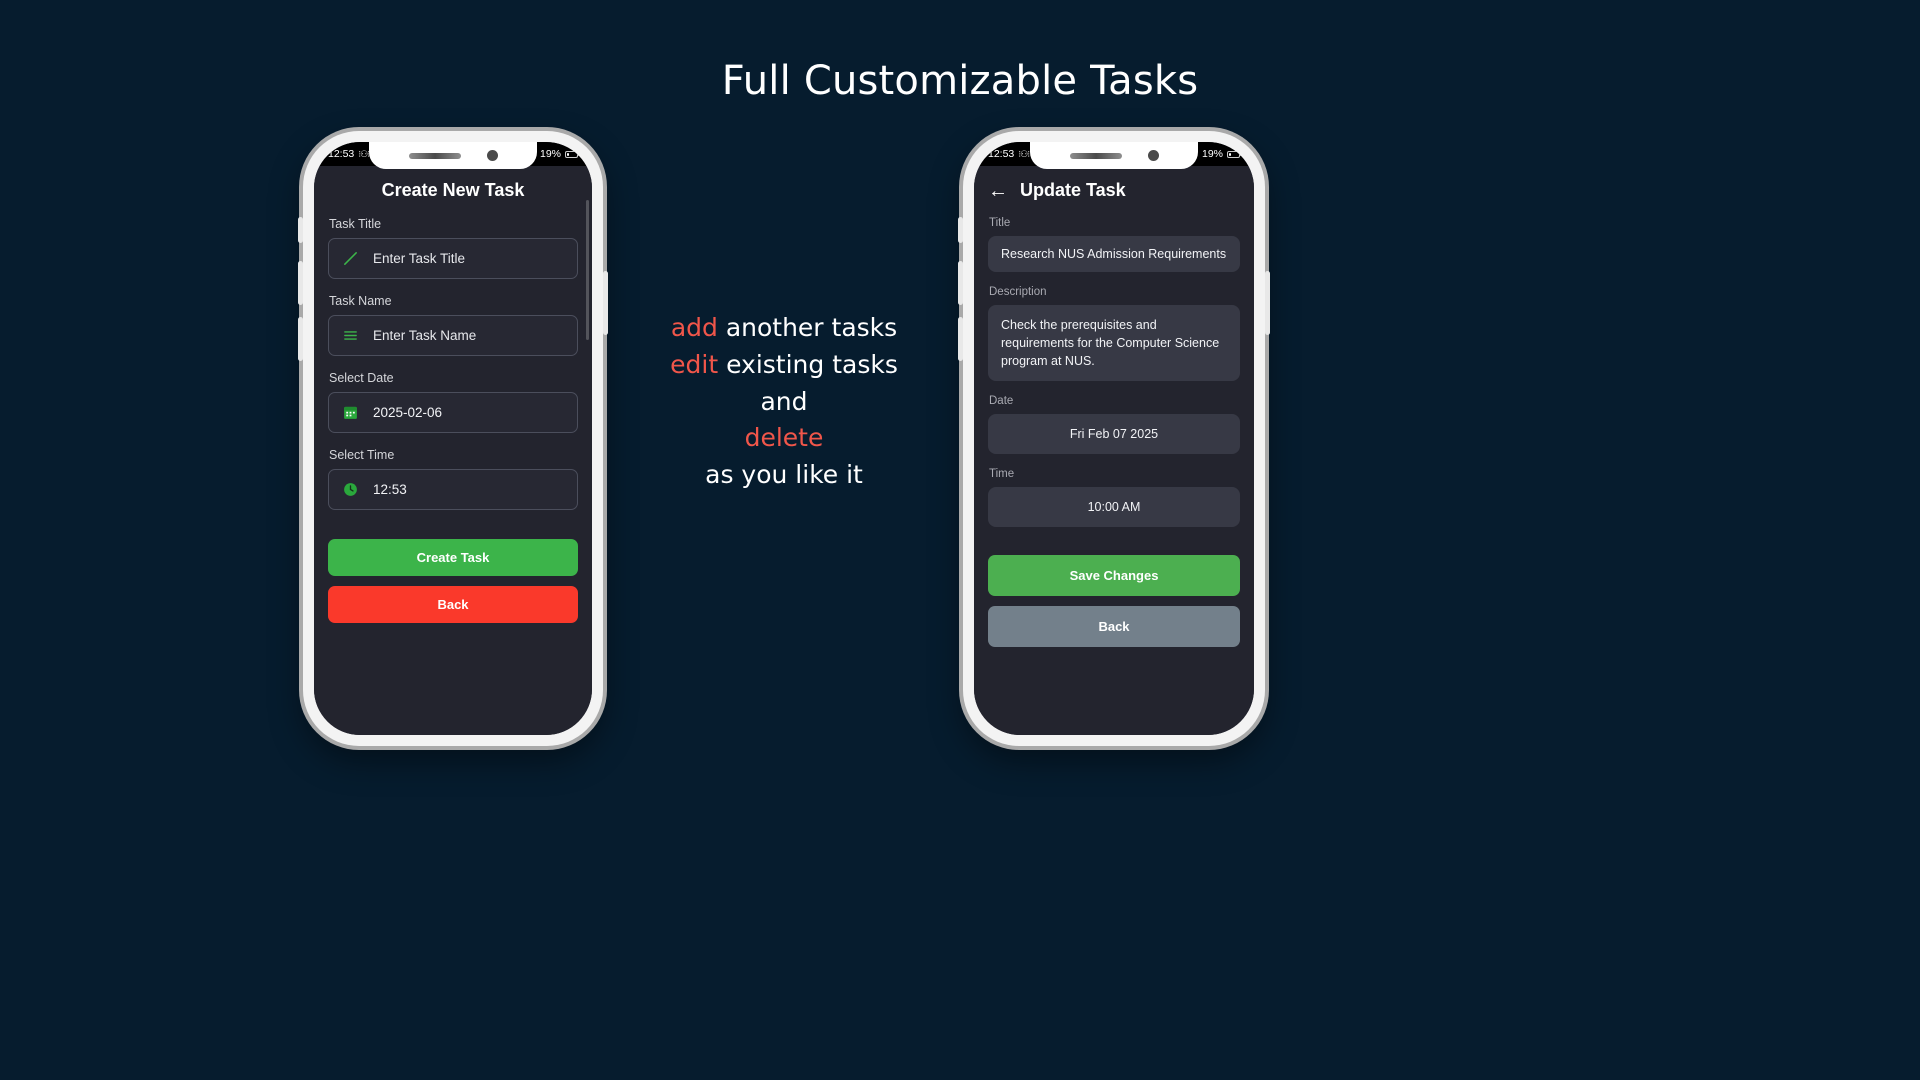 This screenshot has width=1920, height=1080. What do you see at coordinates (350, 412) in the screenshot?
I see `calendar-icon` at bounding box center [350, 412].